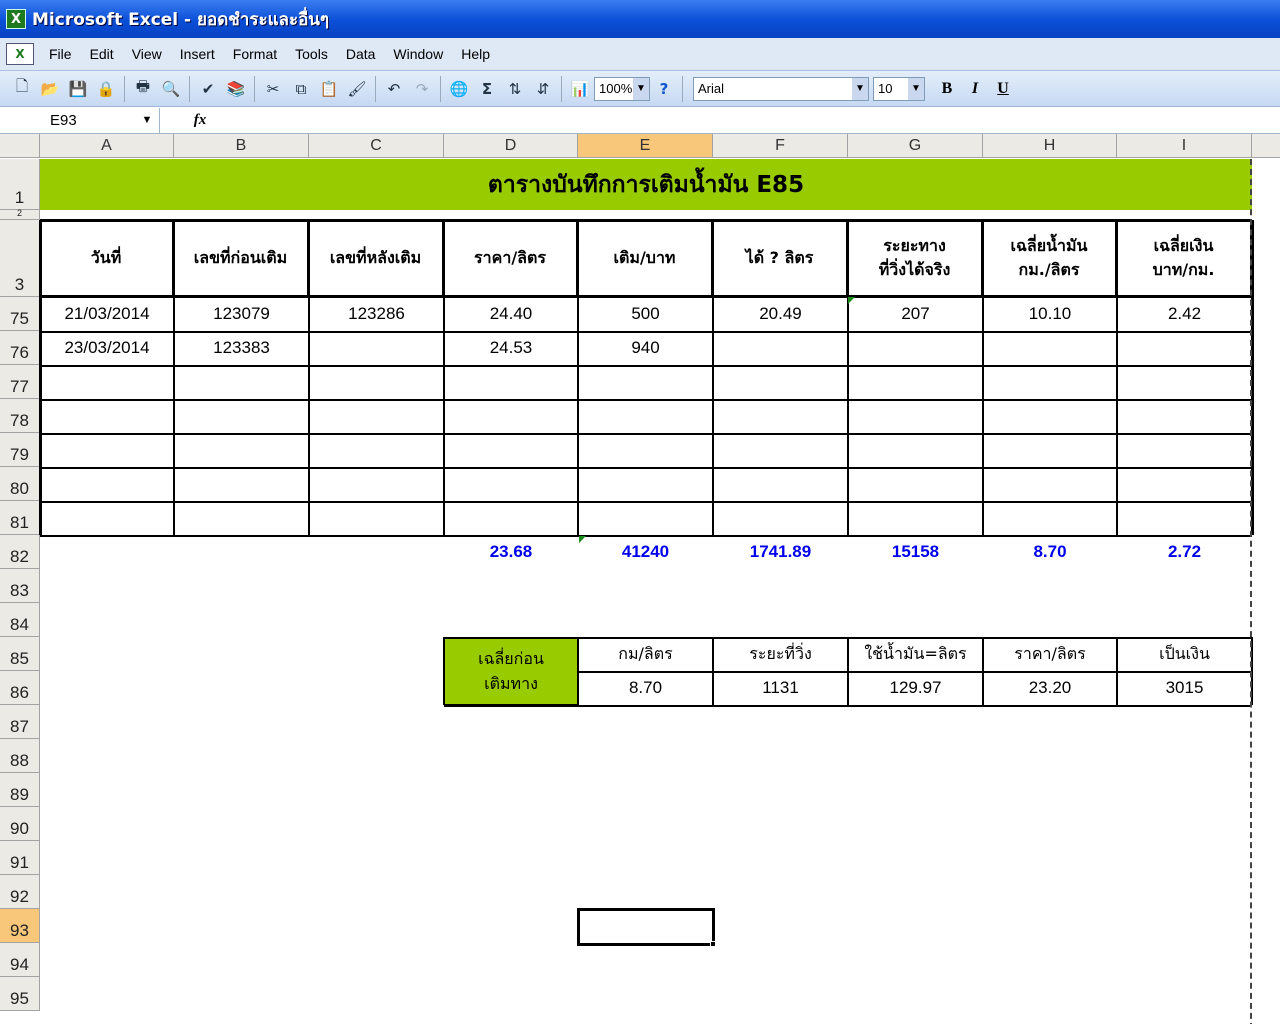 Image resolution: width=1280 pixels, height=1024 pixels. I want to click on row-header-93: 93, so click(20, 926).